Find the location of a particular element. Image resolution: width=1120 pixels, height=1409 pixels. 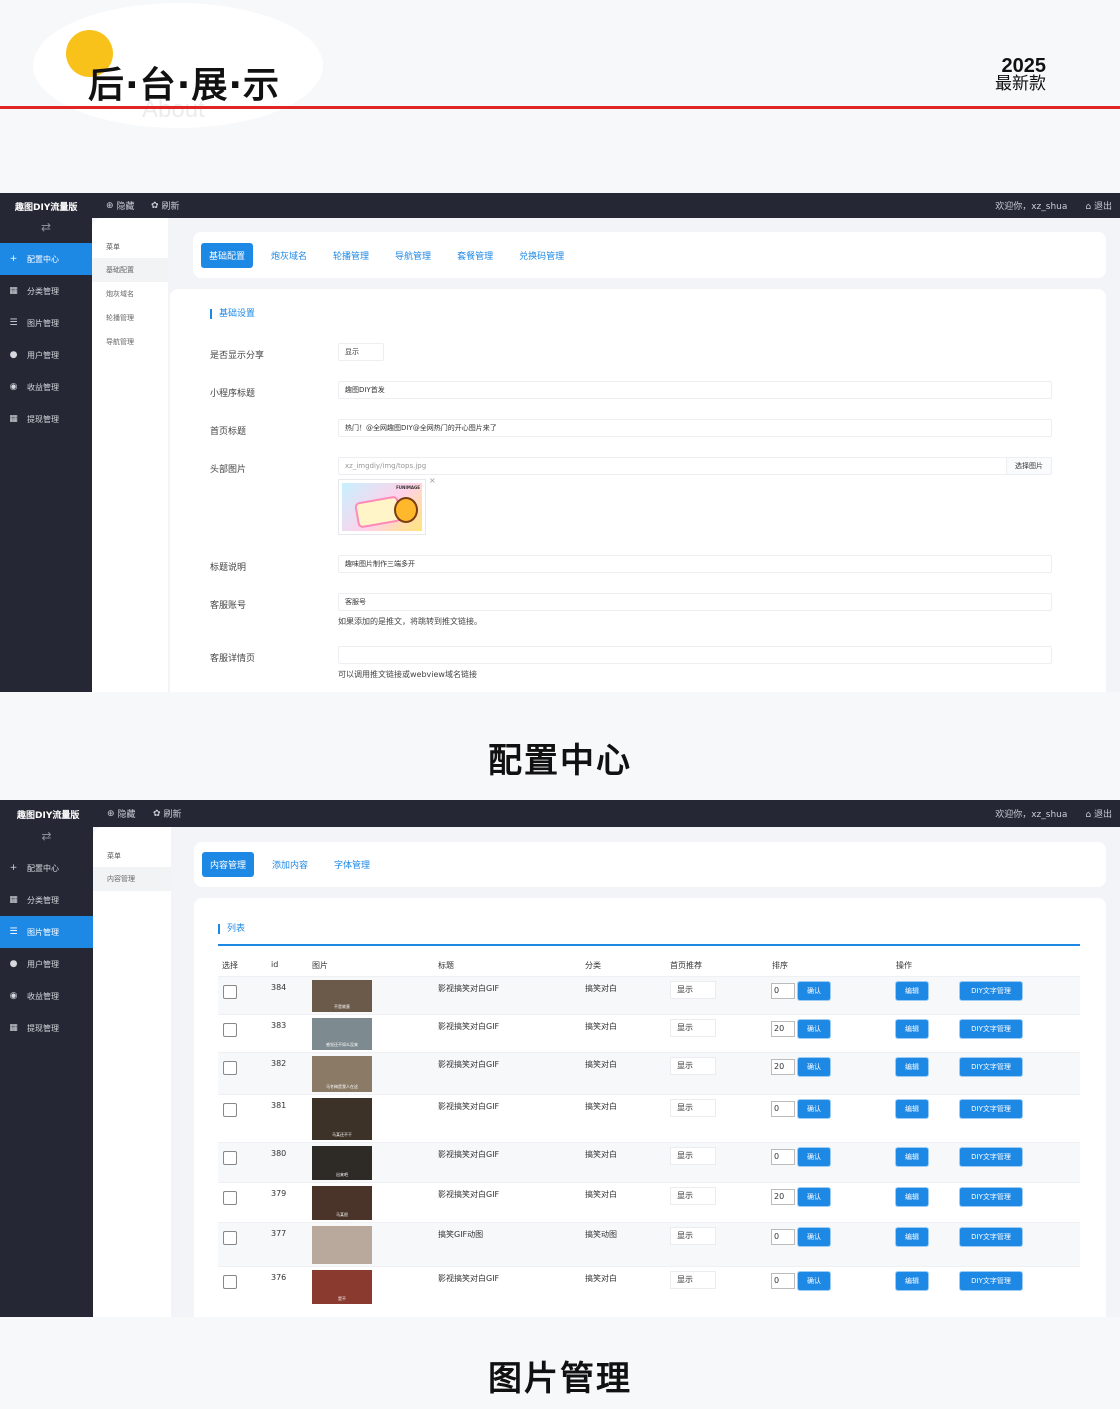

desc-input: 趣味图片制作三端多开 is located at coordinates (695, 564).